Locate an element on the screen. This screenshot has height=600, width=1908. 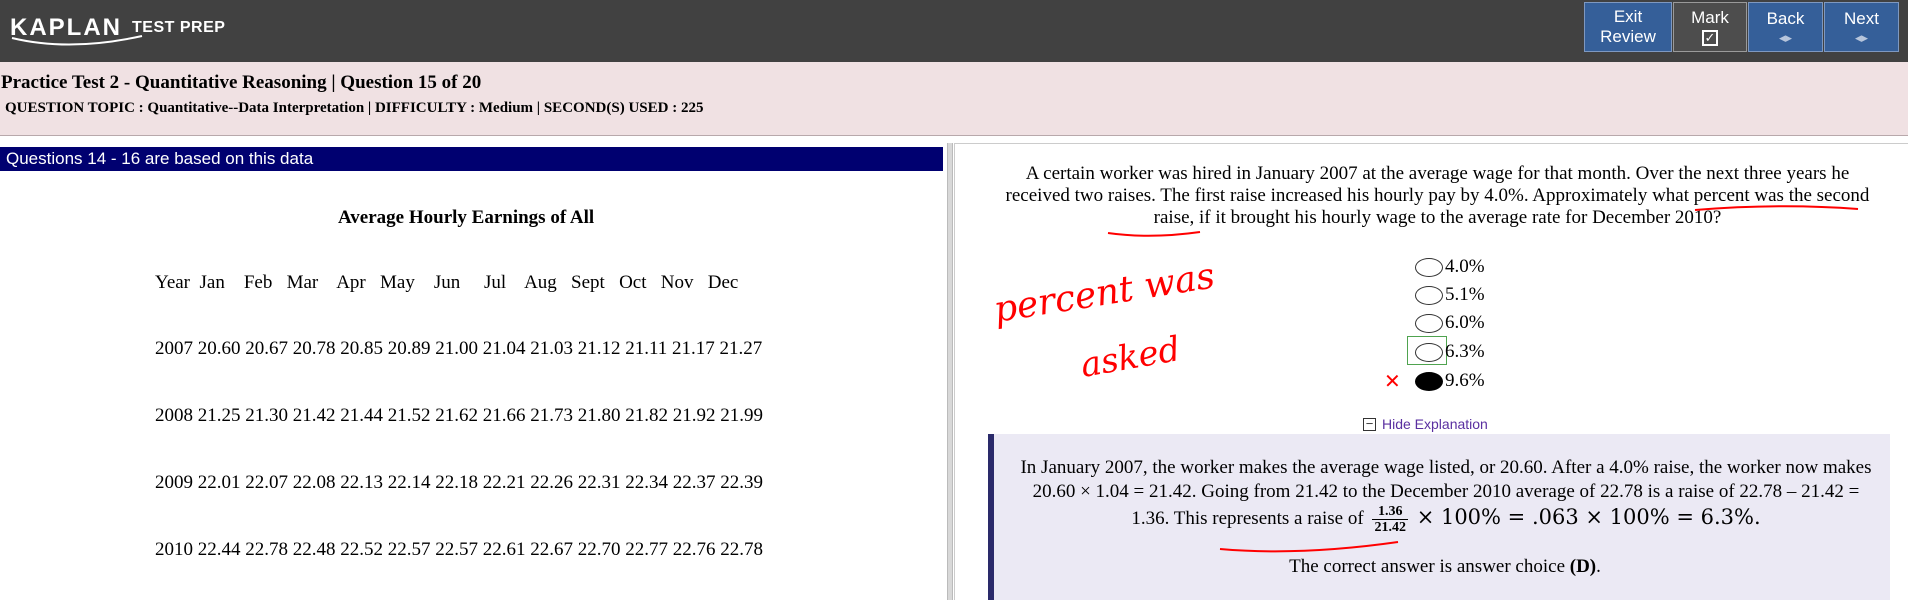
pane-splitter is located at coordinates (950, 371).